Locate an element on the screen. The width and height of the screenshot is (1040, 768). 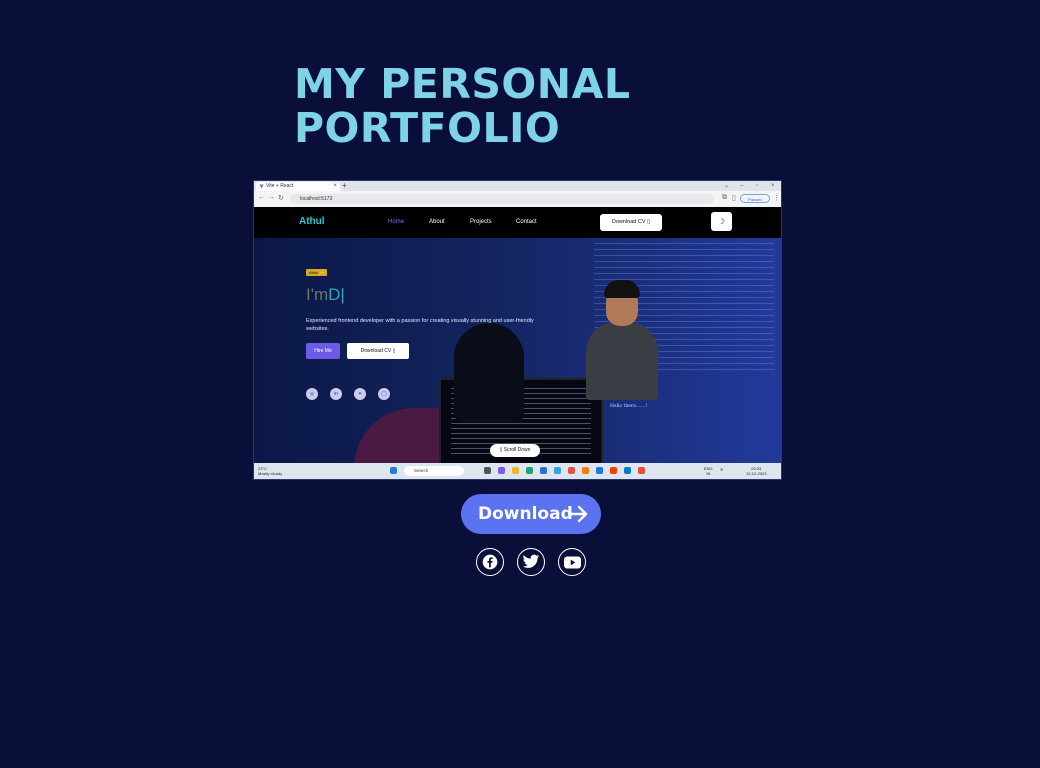
facebook-icon is located at coordinates (490, 562).